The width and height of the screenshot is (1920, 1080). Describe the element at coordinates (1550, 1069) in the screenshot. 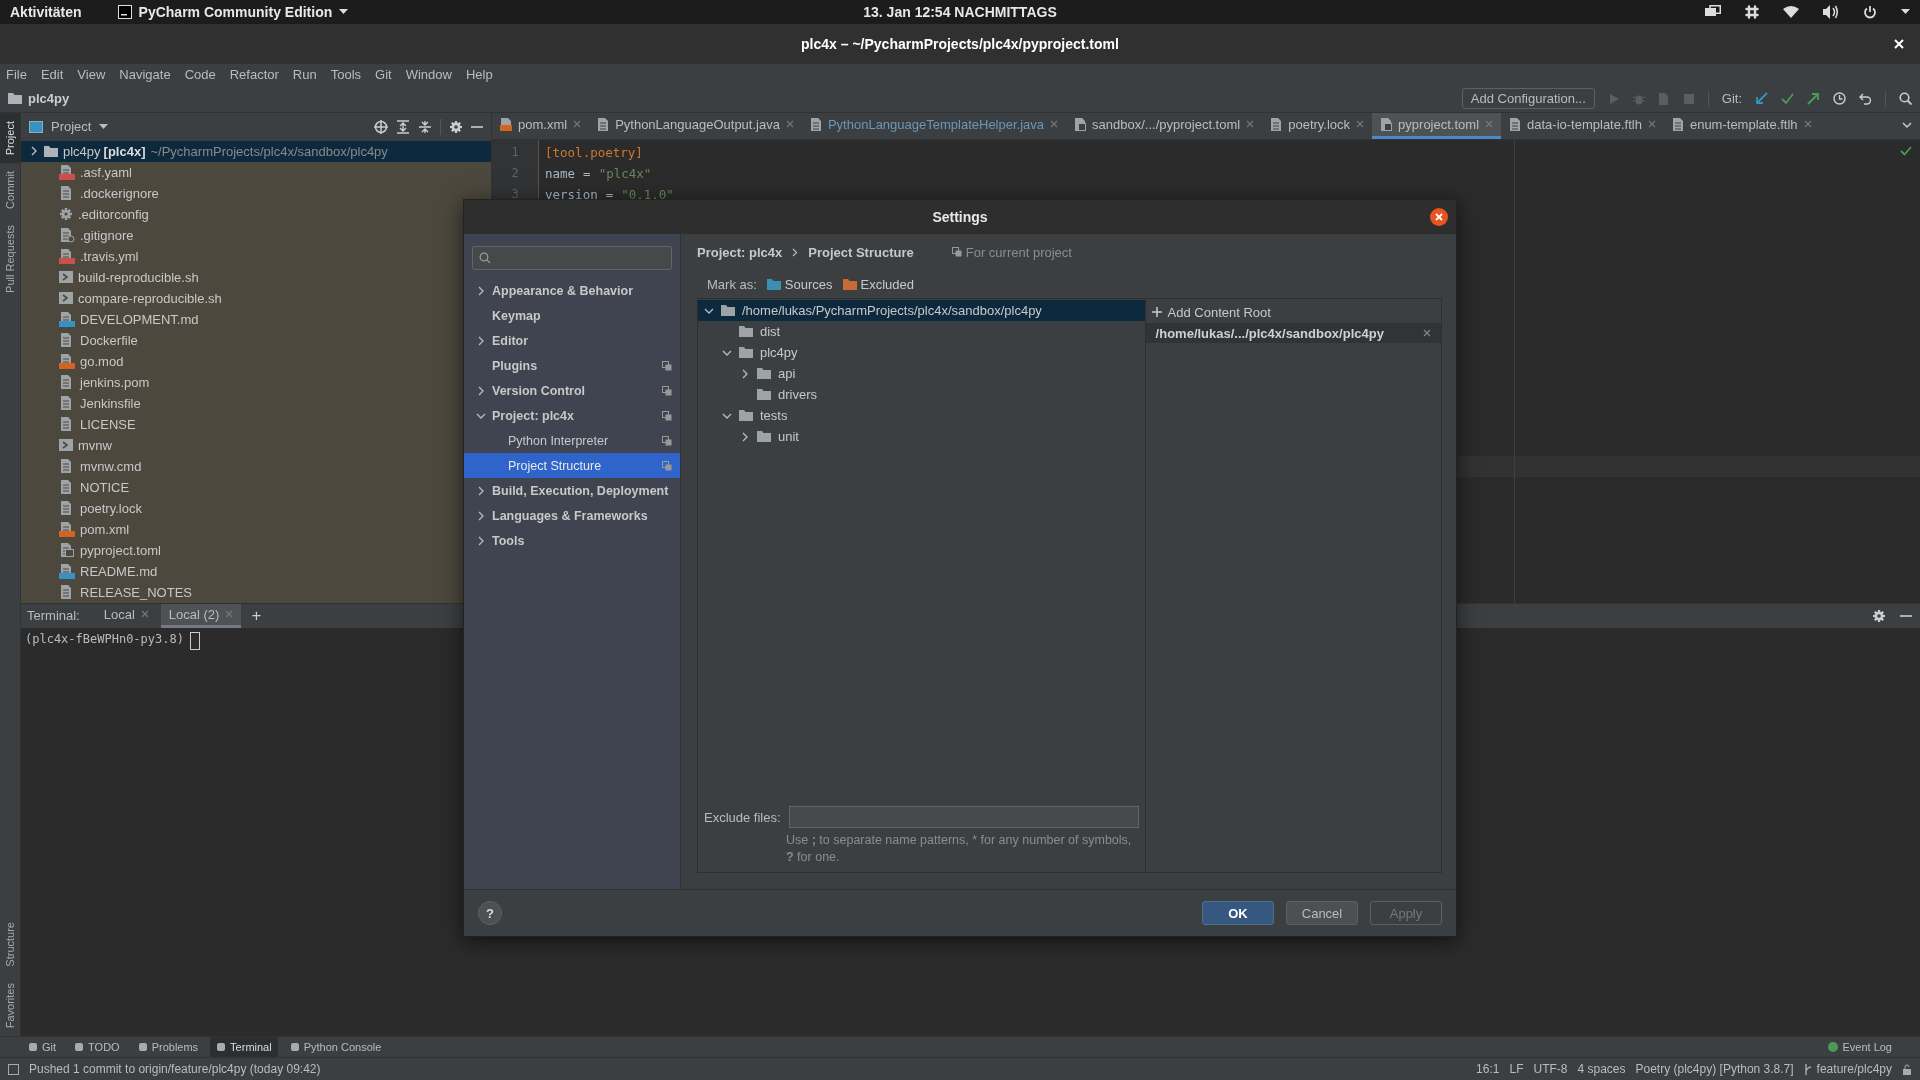

I see `status-item: UTF-8` at that location.